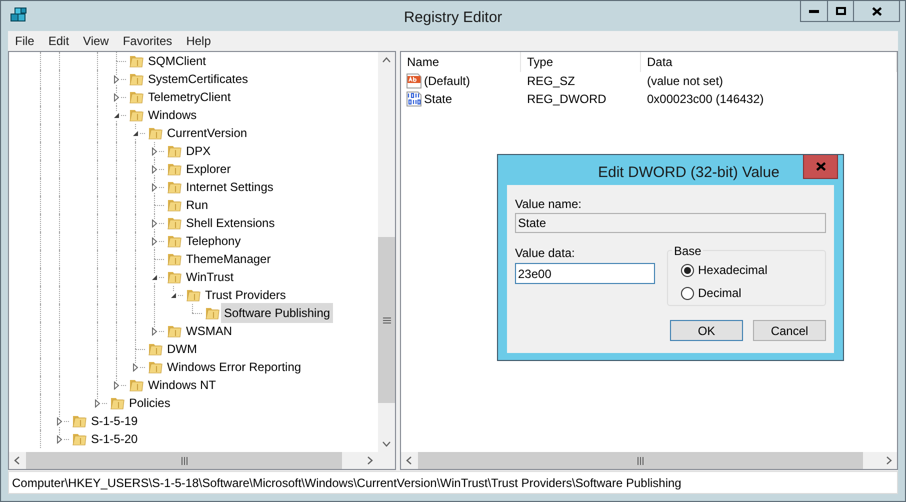 This screenshot has height=502, width=906. Describe the element at coordinates (208, 169) in the screenshot. I see `tree-item: Explorer` at that location.